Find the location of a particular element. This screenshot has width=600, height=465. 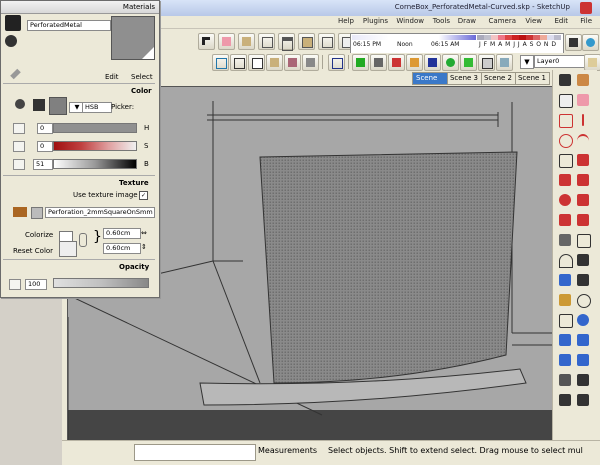

front-view-button is located at coordinates (286, 42).